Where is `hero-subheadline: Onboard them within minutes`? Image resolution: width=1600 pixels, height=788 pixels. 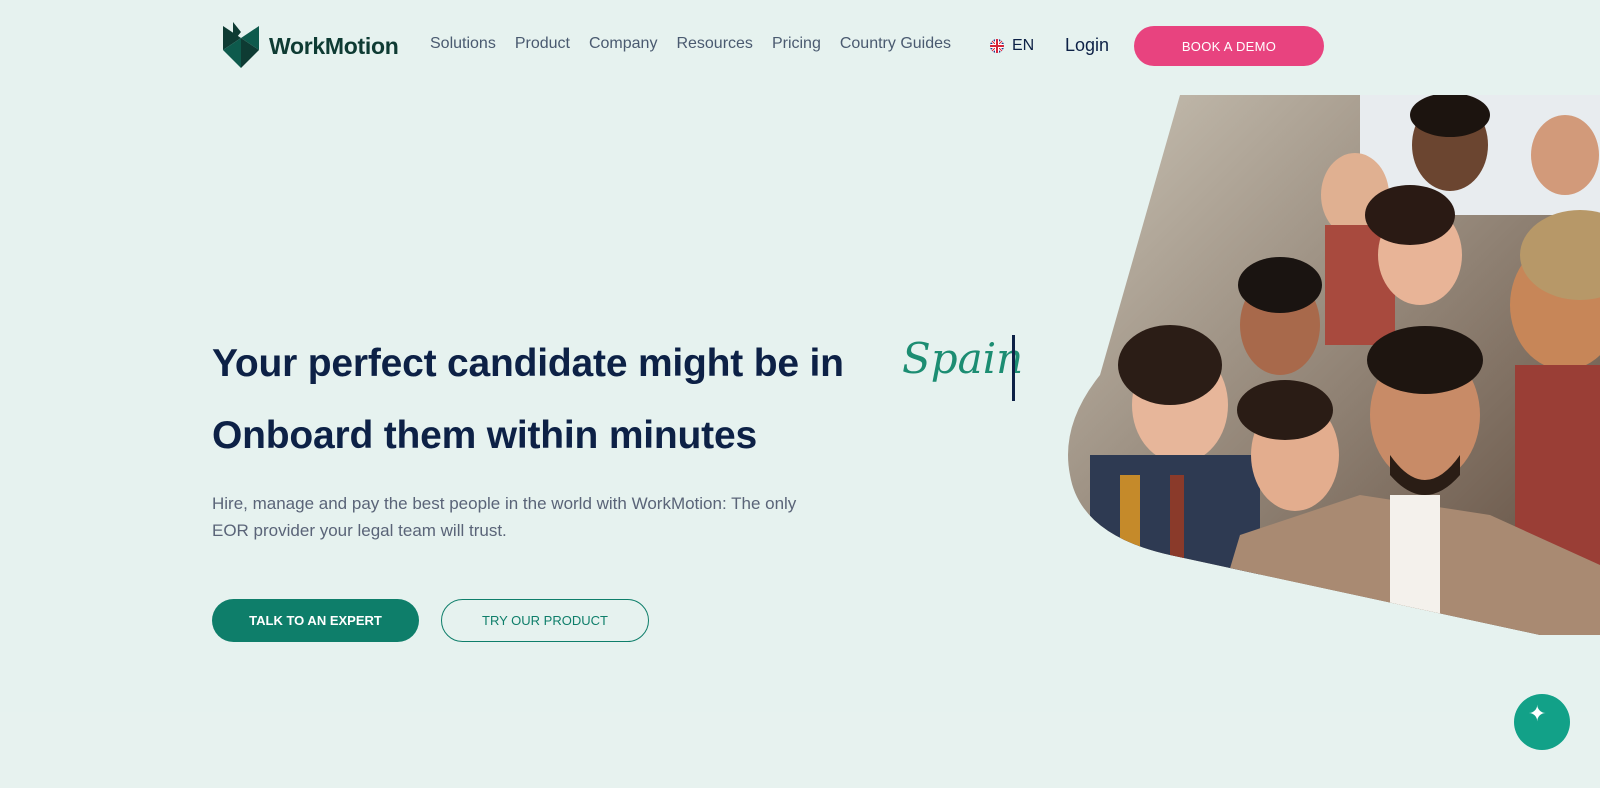 hero-subheadline: Onboard them within minutes is located at coordinates (484, 435).